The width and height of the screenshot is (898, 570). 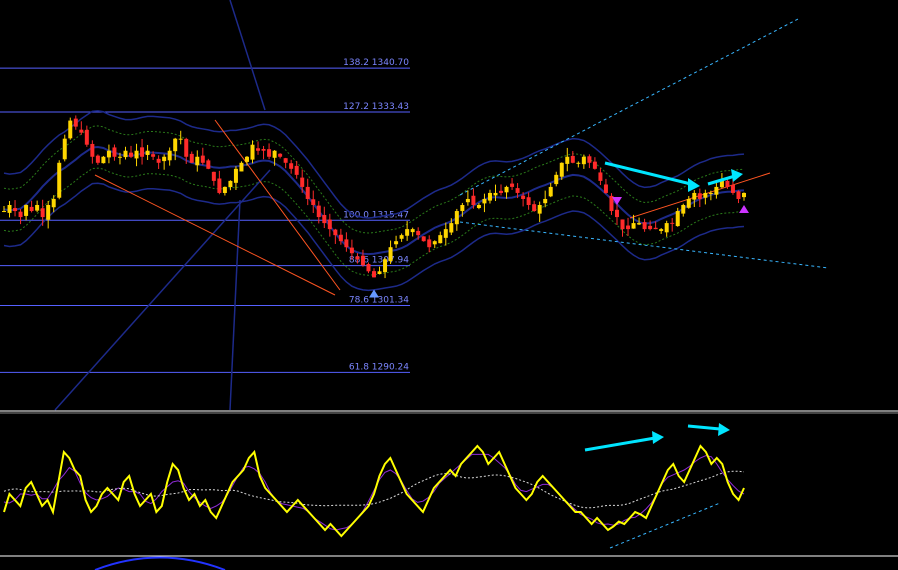 I want to click on trend-line, so click(x=277, y=205).